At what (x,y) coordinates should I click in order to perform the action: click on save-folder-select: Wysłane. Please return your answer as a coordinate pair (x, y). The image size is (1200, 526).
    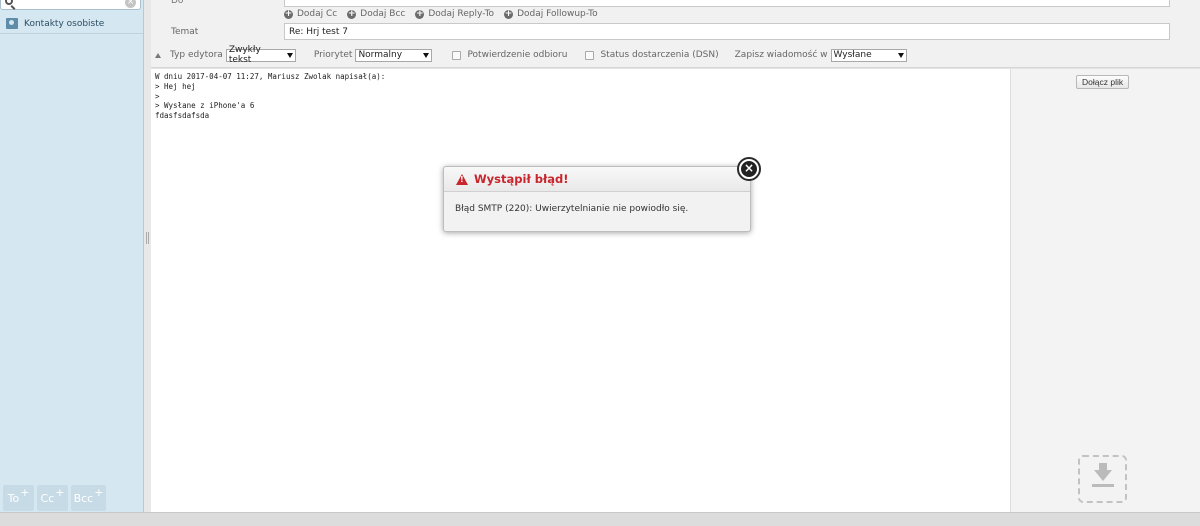
    Looking at the image, I should click on (868, 55).